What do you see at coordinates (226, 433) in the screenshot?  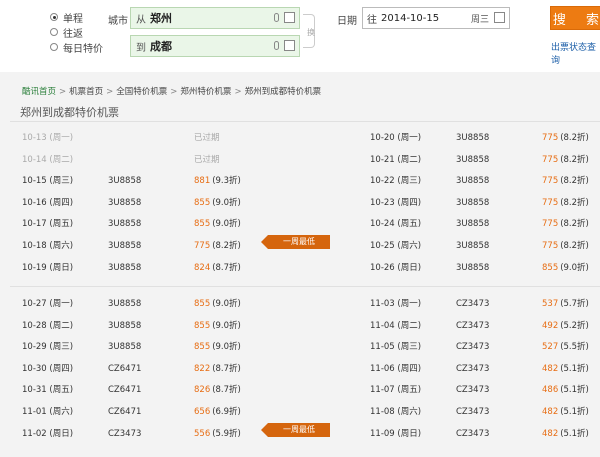 I see `fare-discount: (5.9折)` at bounding box center [226, 433].